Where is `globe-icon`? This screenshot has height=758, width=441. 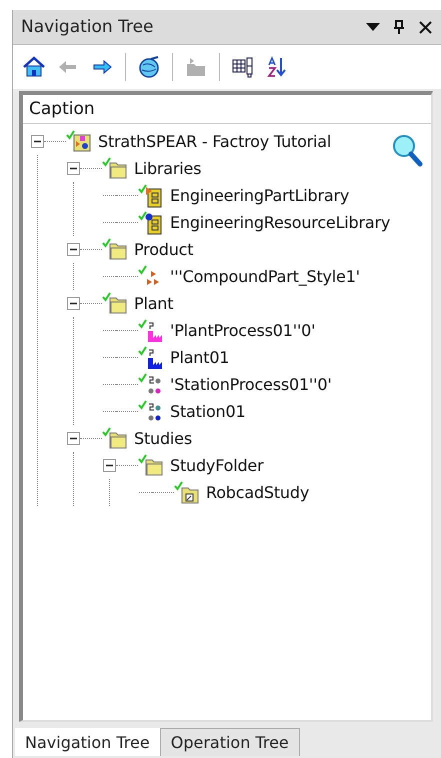 globe-icon is located at coordinates (149, 67).